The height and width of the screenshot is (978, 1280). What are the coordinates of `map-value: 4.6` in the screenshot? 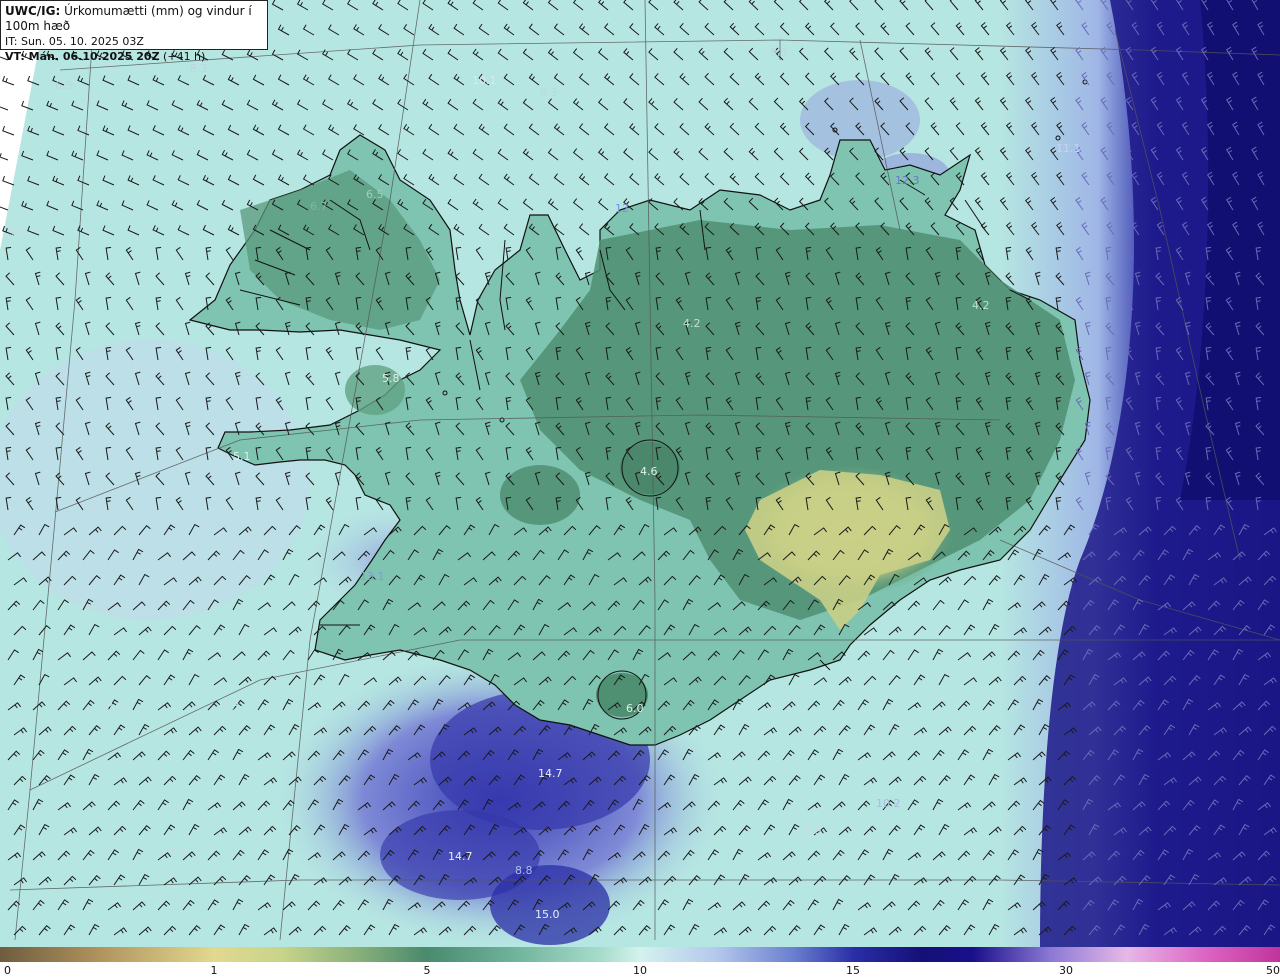 It's located at (649, 471).